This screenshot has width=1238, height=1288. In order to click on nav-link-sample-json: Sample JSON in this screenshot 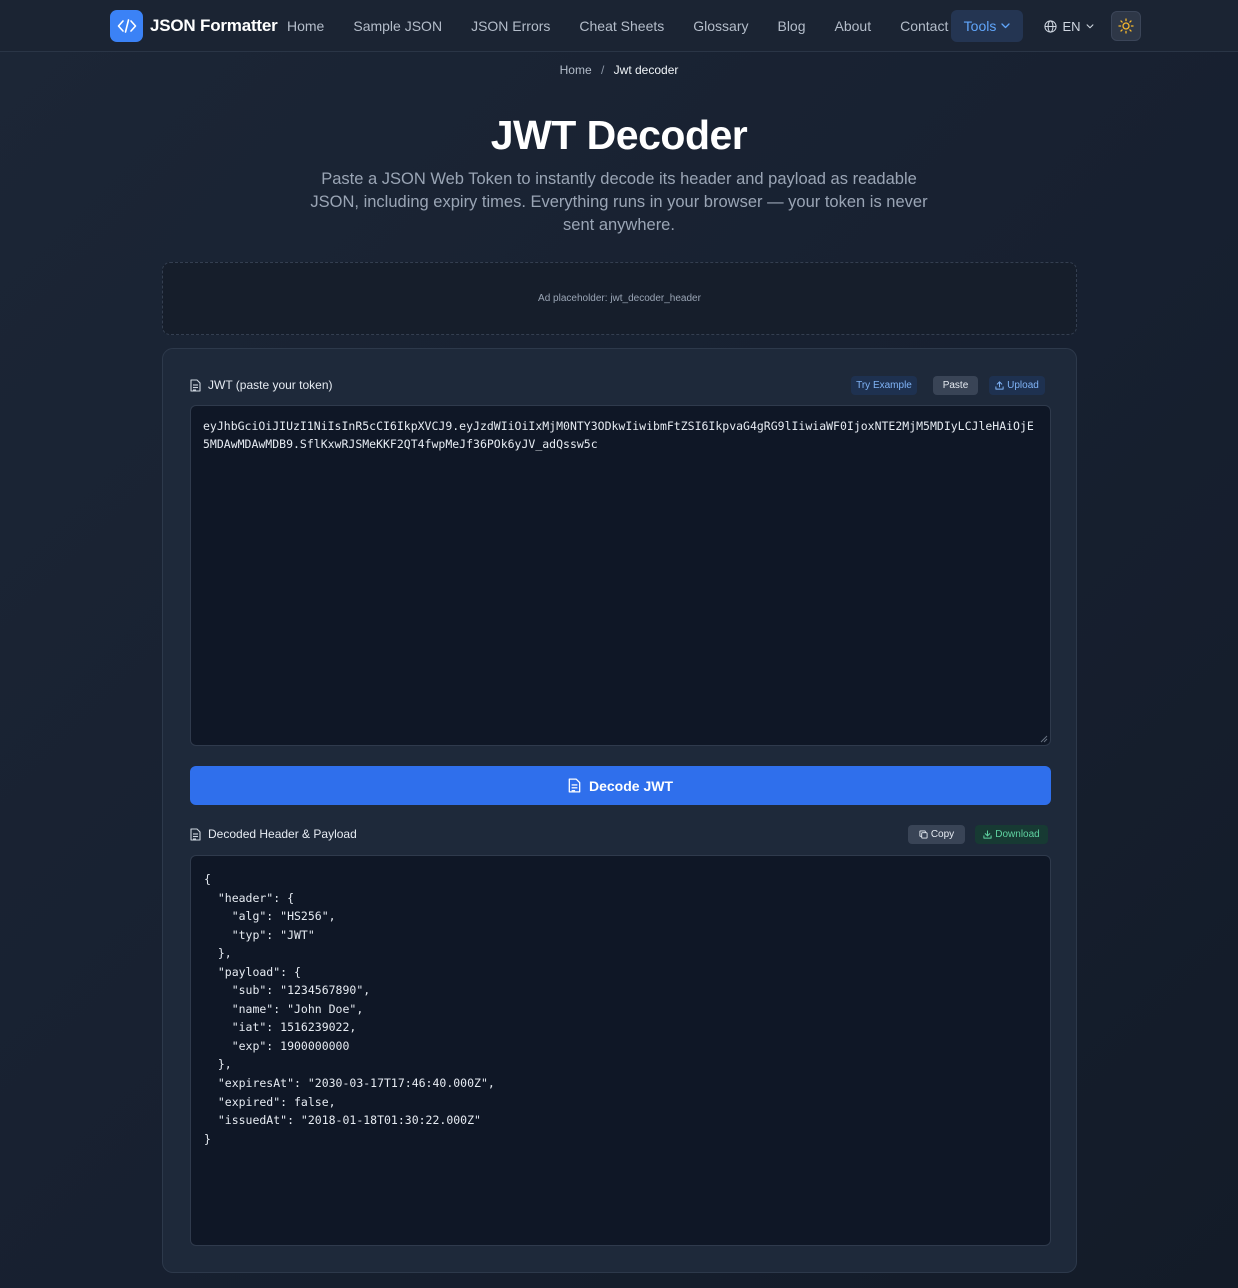, I will do `click(397, 26)`.